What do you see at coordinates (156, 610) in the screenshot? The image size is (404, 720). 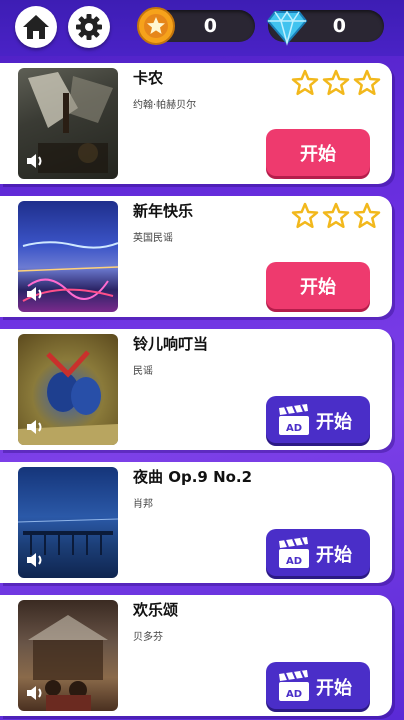 I see `song-title: 欢乐颂` at bounding box center [156, 610].